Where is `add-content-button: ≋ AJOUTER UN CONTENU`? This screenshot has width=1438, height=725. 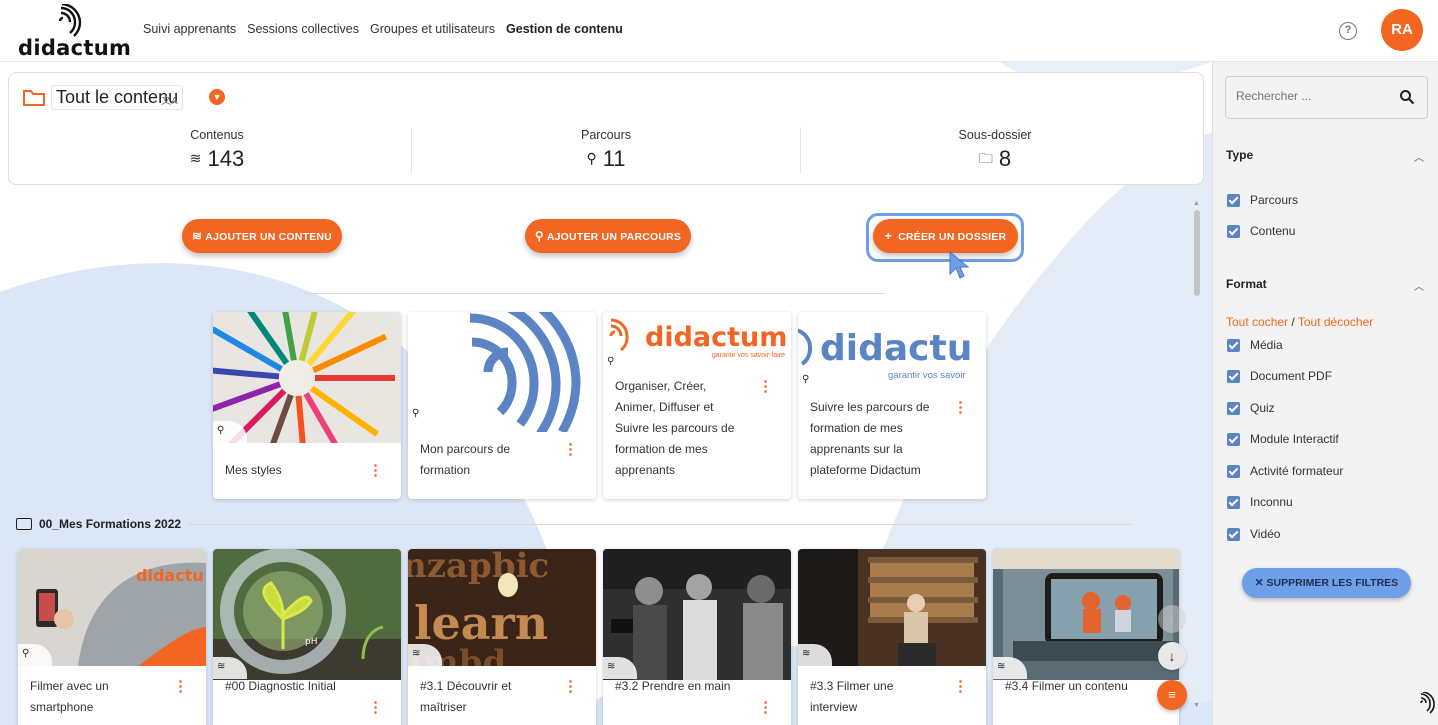
add-content-button: ≋ AJOUTER UN CONTENU is located at coordinates (262, 236).